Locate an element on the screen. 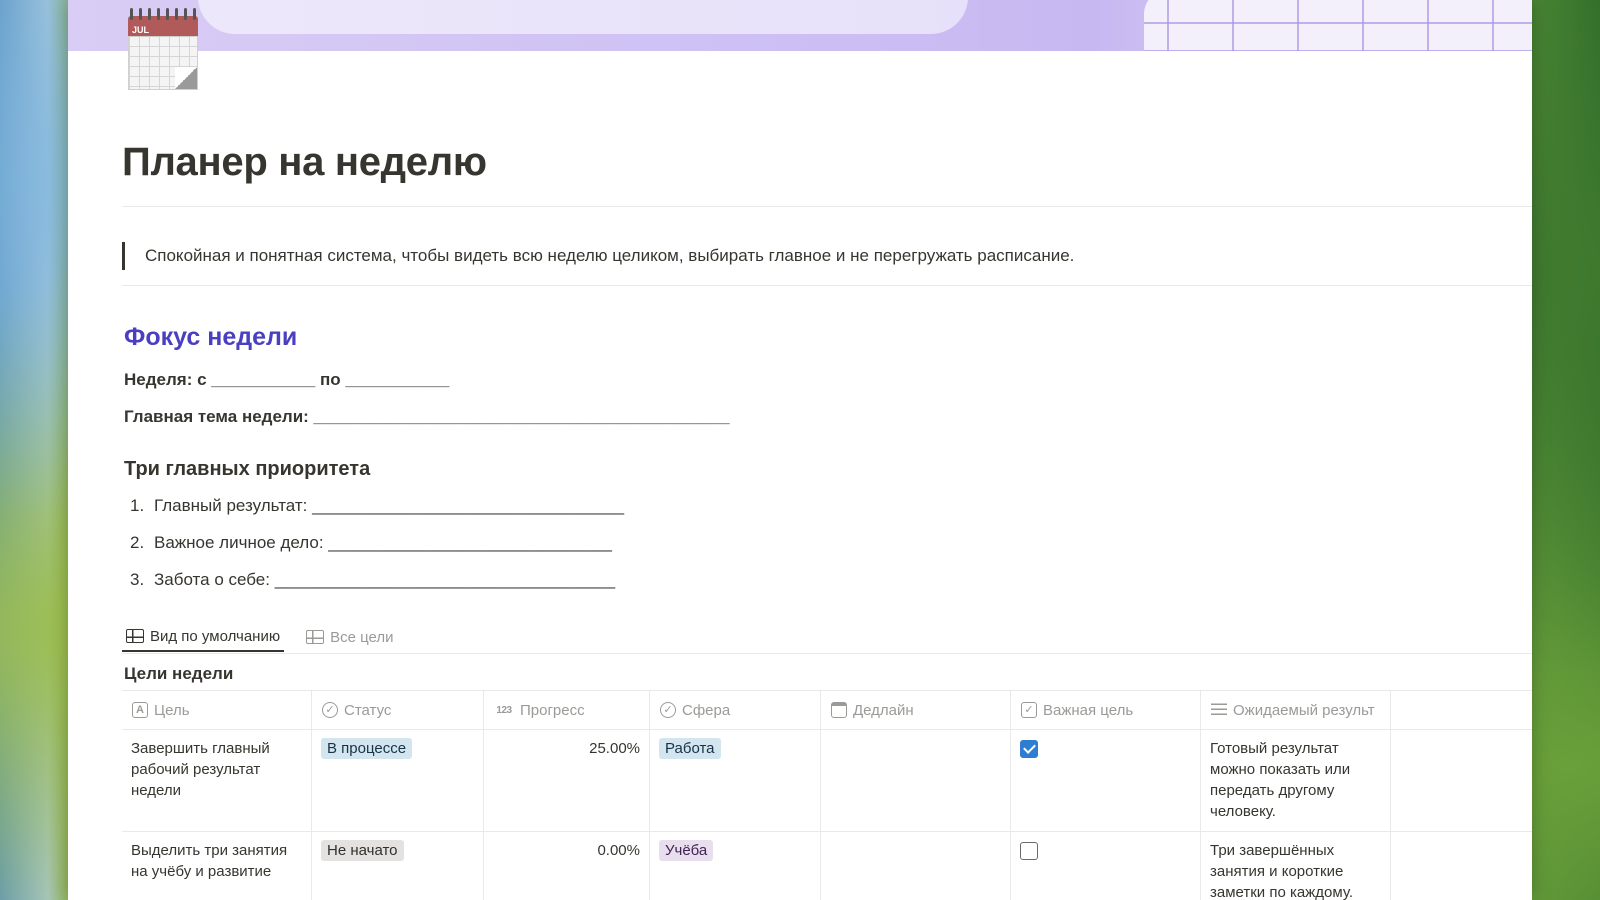  page-cover is located at coordinates (800, 25).